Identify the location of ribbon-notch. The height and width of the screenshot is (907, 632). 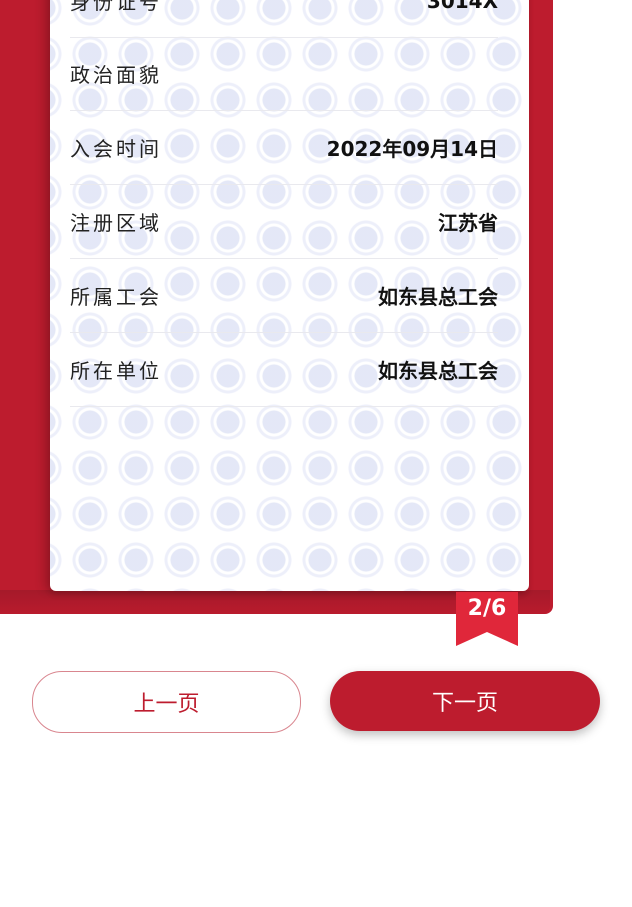
(487, 639).